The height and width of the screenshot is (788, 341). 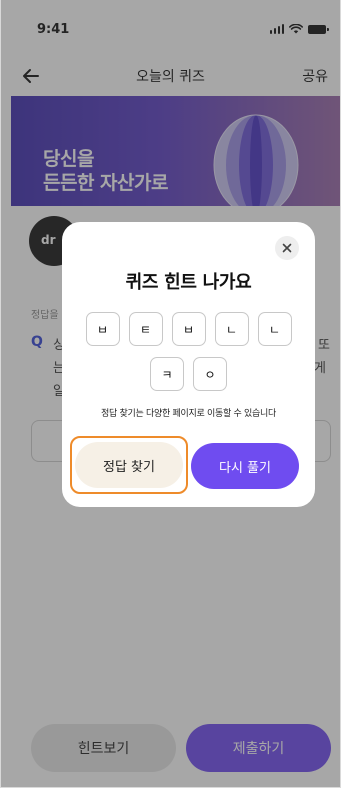 I want to click on find-answer-button: 정답 찾기, so click(x=129, y=465).